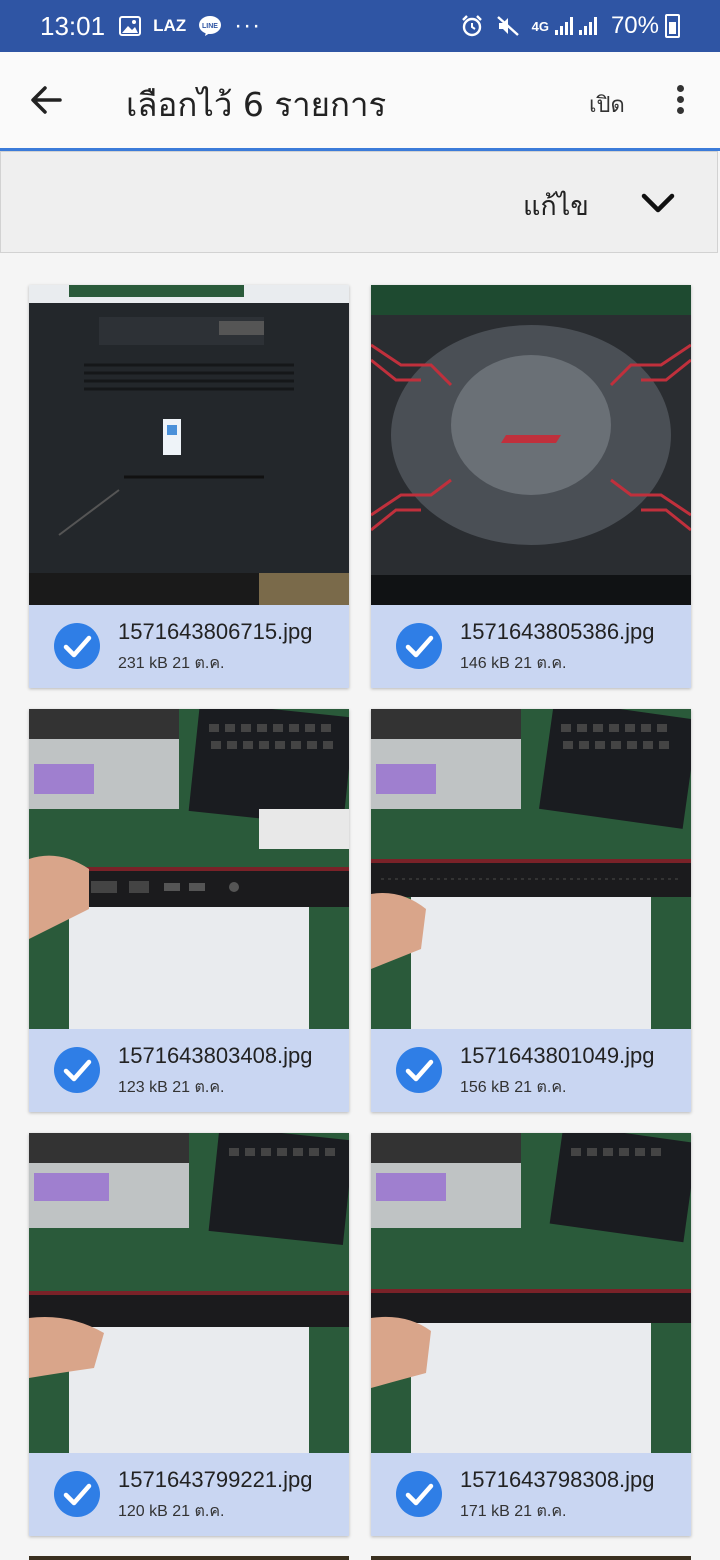 The width and height of the screenshot is (720, 1560). I want to click on file-card: 1571643805386.jpg 146 kB 21 ต.ค., so click(531, 486).